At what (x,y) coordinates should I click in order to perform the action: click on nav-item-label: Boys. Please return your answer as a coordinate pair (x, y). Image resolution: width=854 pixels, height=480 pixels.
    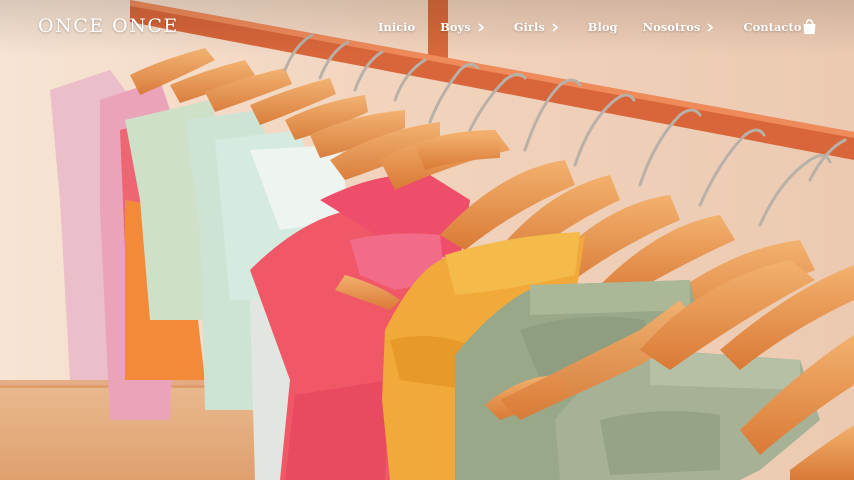
    Looking at the image, I should click on (455, 27).